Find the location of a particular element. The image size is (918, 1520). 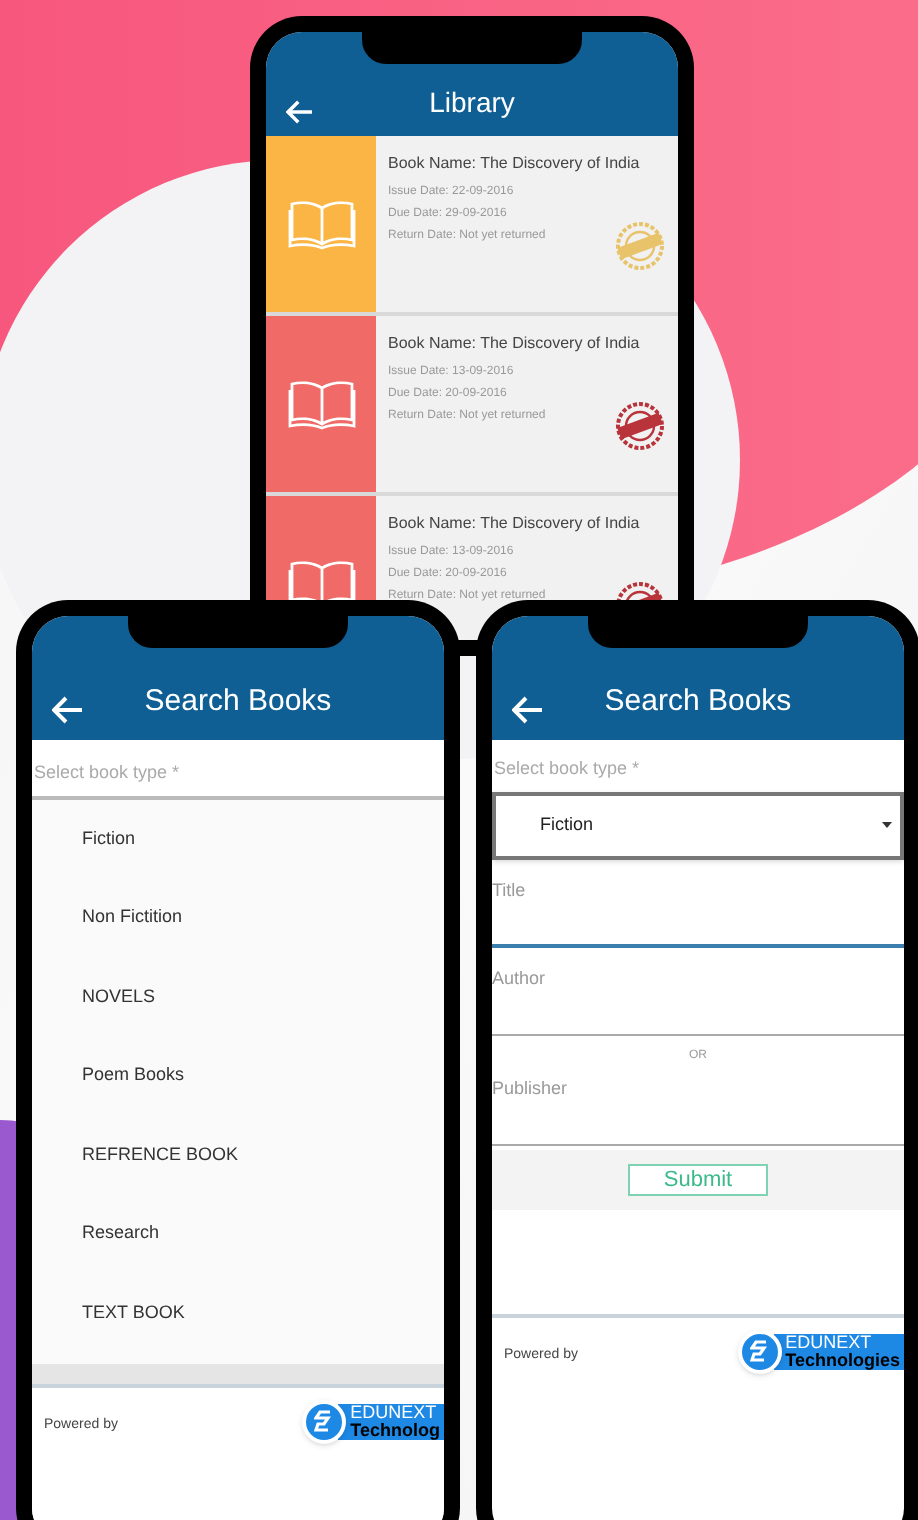

dropdown-option: Non Fictition is located at coordinates (238, 917).